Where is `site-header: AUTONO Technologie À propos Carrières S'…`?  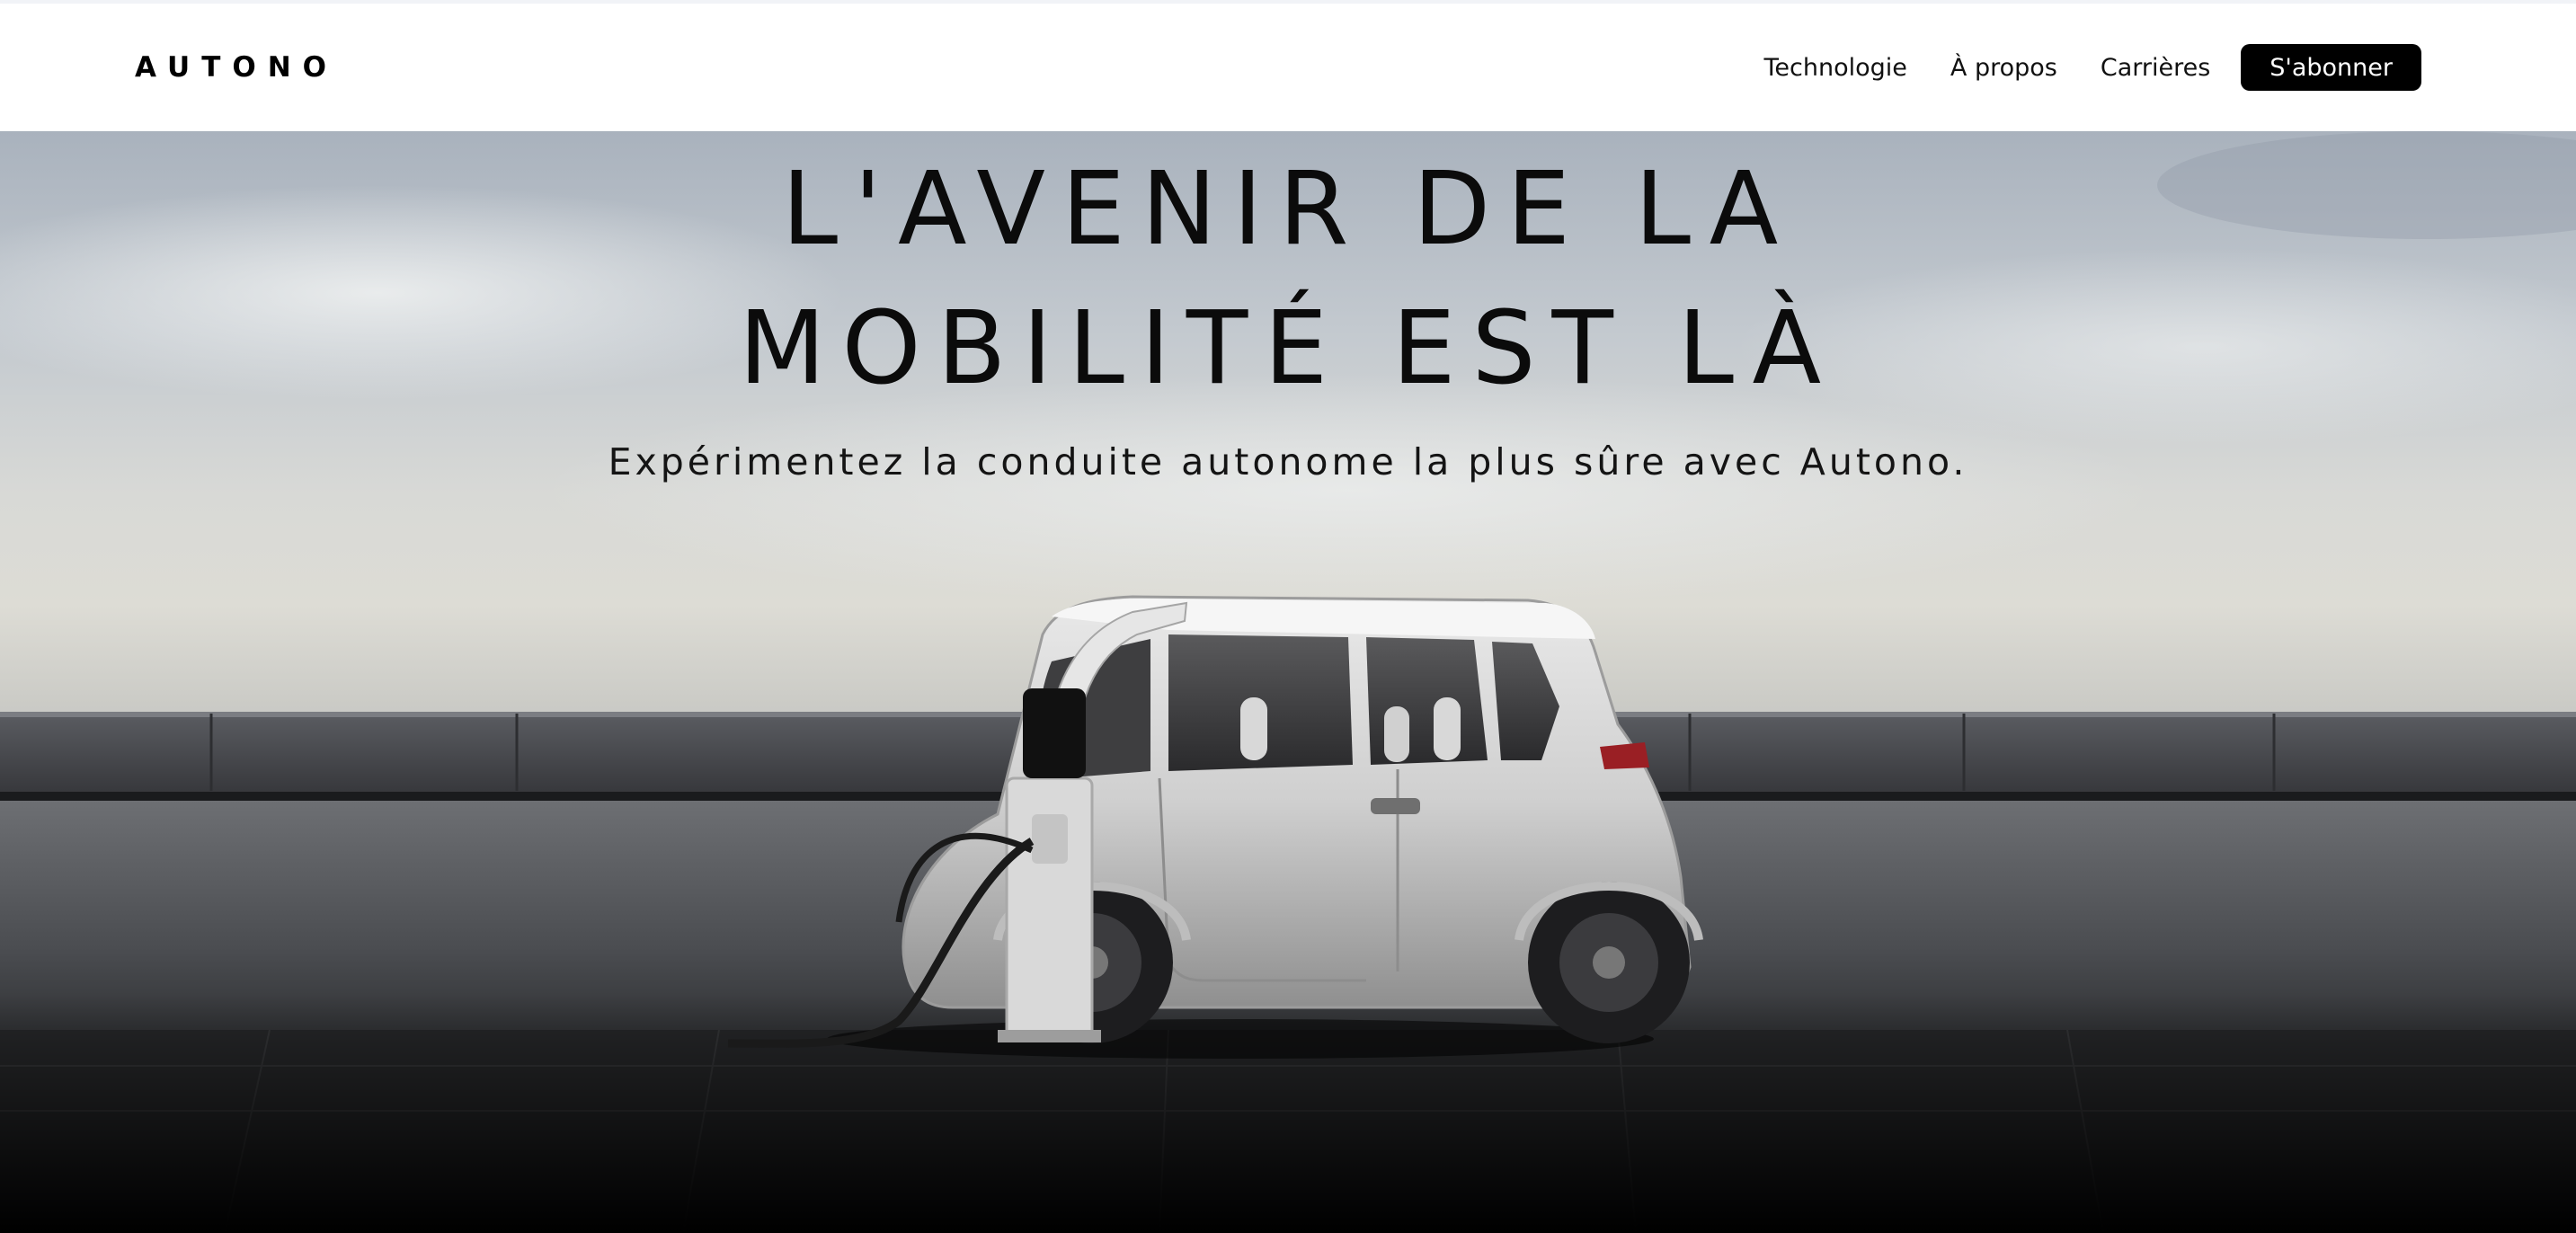 site-header: AUTONO Technologie À propos Carrières S'… is located at coordinates (1288, 65).